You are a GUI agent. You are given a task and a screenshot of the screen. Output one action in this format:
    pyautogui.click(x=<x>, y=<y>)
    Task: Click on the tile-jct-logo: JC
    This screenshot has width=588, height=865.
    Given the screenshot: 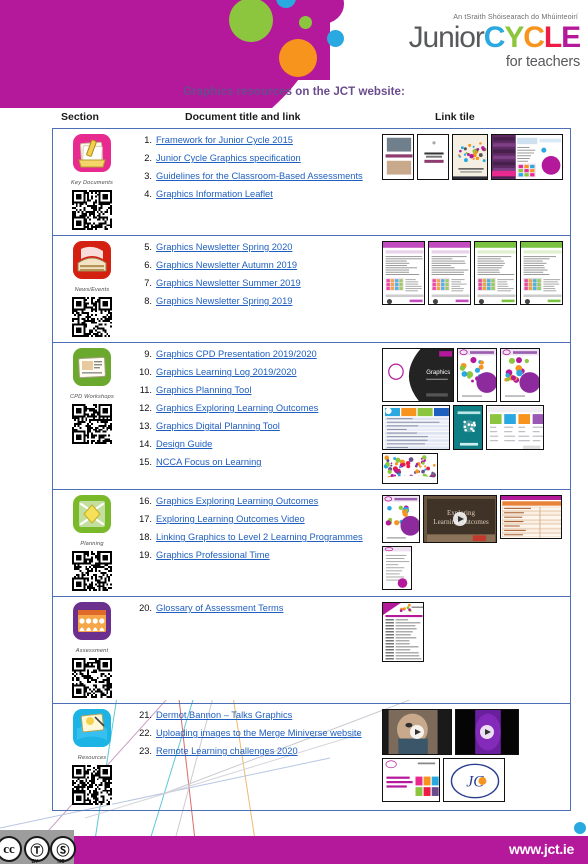 What is the action you would take?
    pyautogui.click(x=474, y=780)
    